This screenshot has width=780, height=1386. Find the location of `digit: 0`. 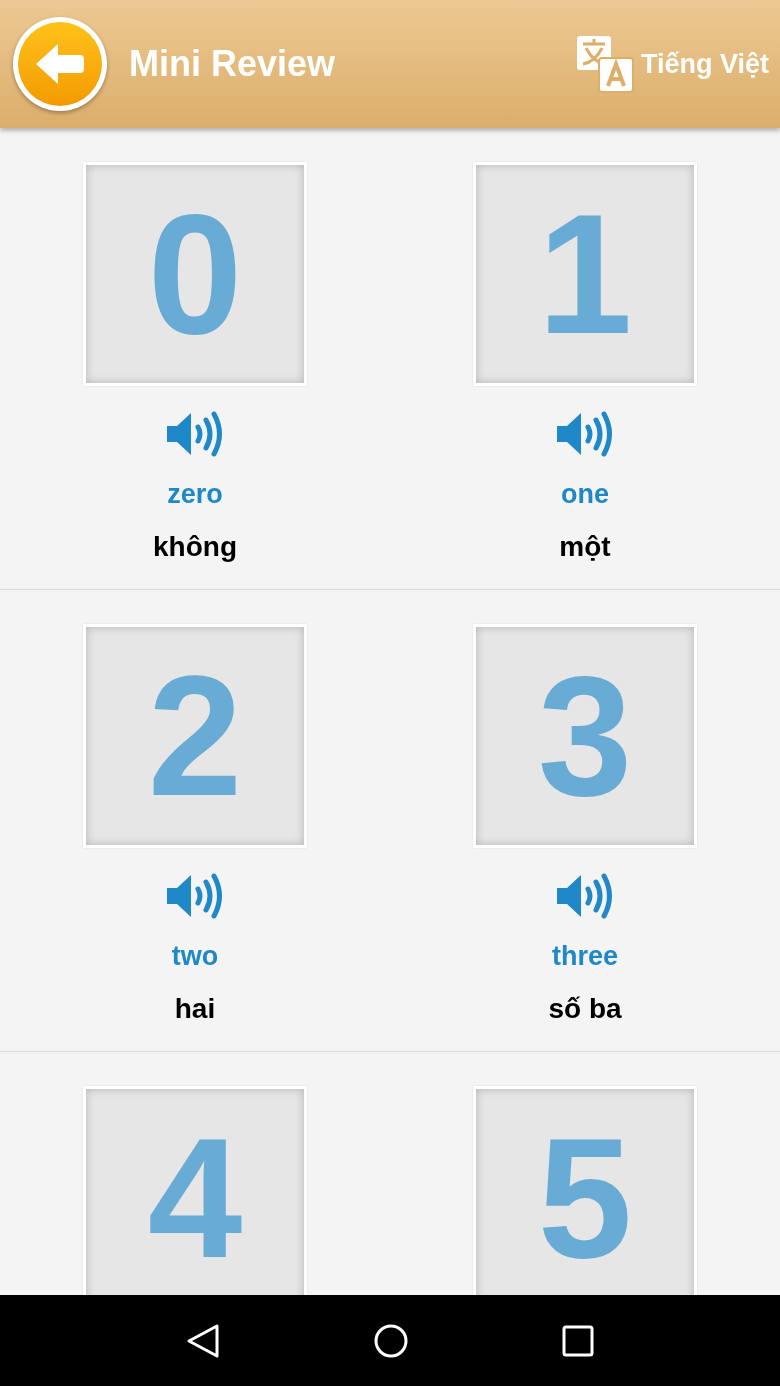

digit: 0 is located at coordinates (195, 274).